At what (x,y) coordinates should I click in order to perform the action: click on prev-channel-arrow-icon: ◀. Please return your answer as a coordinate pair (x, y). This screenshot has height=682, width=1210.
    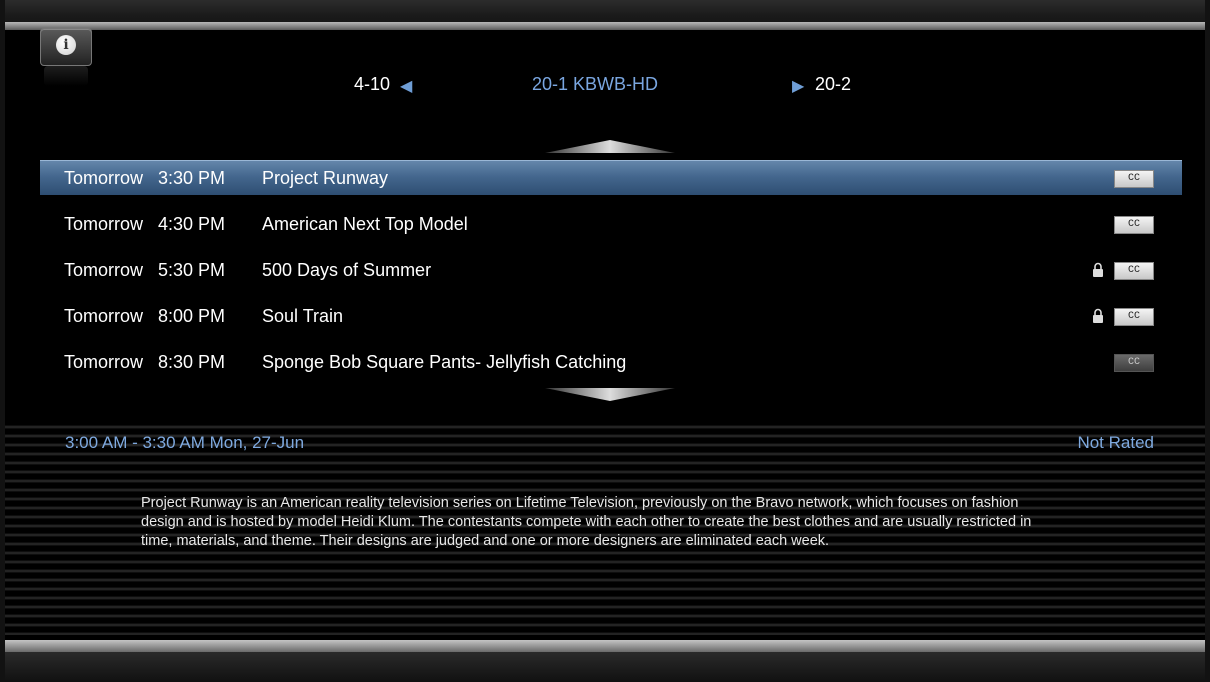
    Looking at the image, I should click on (406, 86).